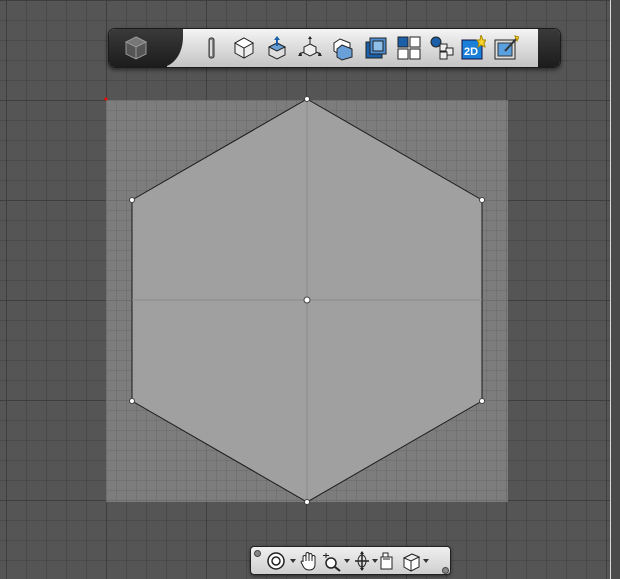 The width and height of the screenshot is (620, 579). I want to click on top-toolbar: 2D, so click(334, 48).